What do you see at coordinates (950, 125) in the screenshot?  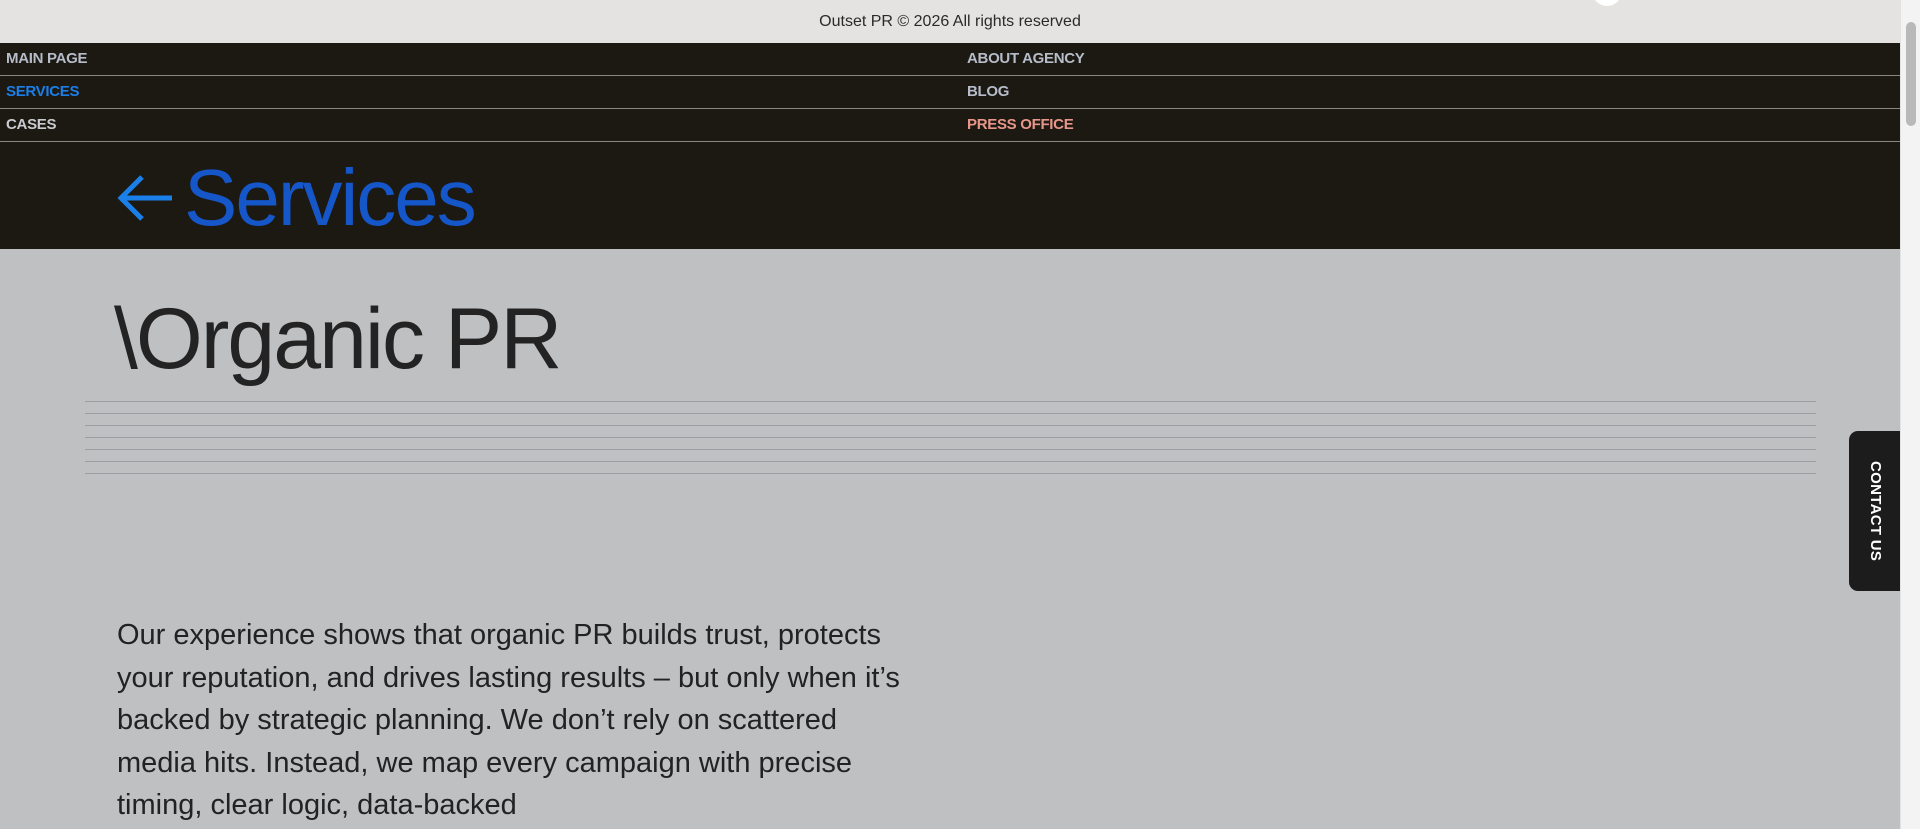 I see `nav-row: CASES PRESS OFFICE` at bounding box center [950, 125].